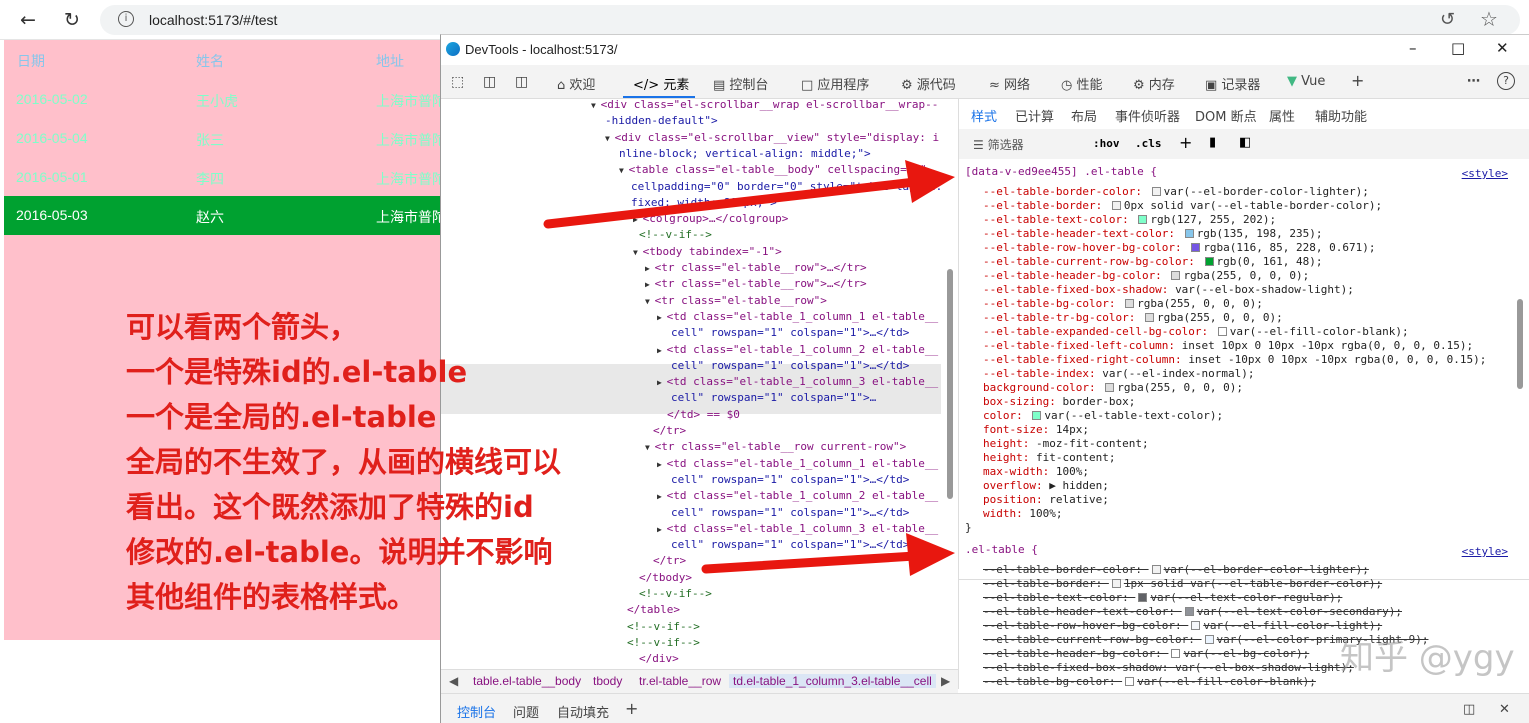 This screenshot has width=1529, height=723. What do you see at coordinates (583, 711) in the screenshot?
I see `drawer-tab-autofill: 自动填充` at bounding box center [583, 711].